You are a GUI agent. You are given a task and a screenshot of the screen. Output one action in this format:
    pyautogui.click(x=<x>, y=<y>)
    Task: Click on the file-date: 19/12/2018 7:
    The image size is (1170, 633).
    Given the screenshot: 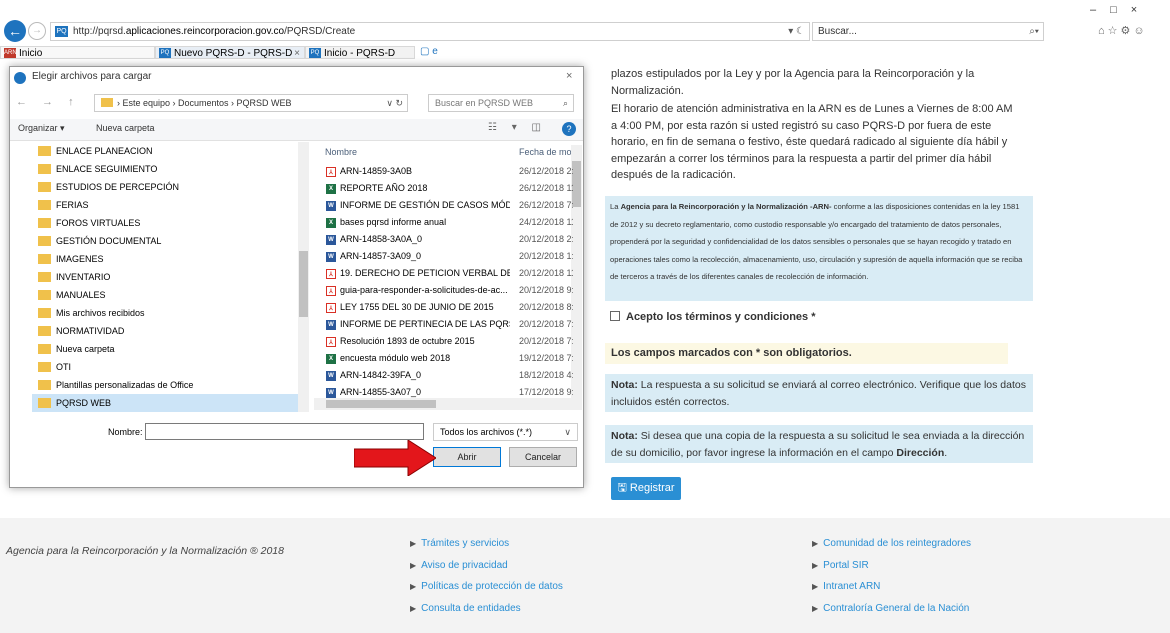 What is the action you would take?
    pyautogui.click(x=546, y=358)
    